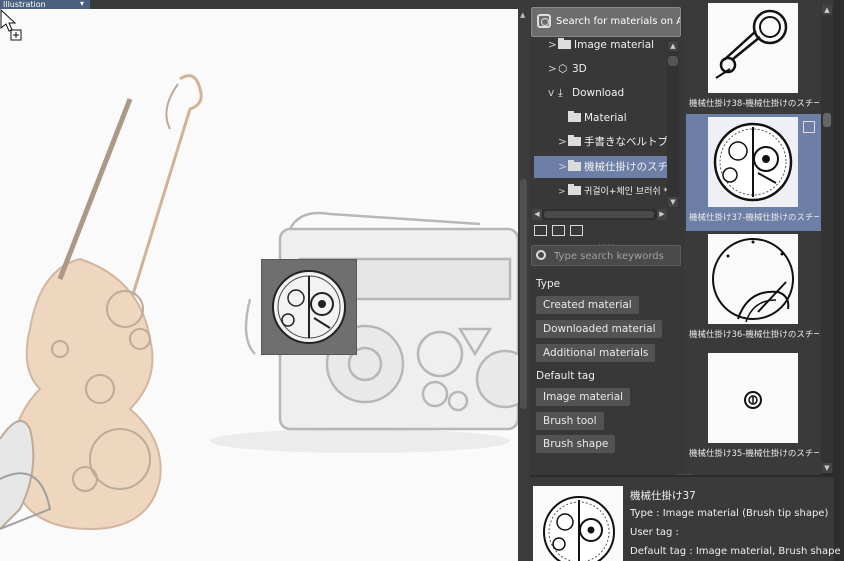 The image size is (844, 561). What do you see at coordinates (654, 532) in the screenshot?
I see `material-user-tag: User tag :` at bounding box center [654, 532].